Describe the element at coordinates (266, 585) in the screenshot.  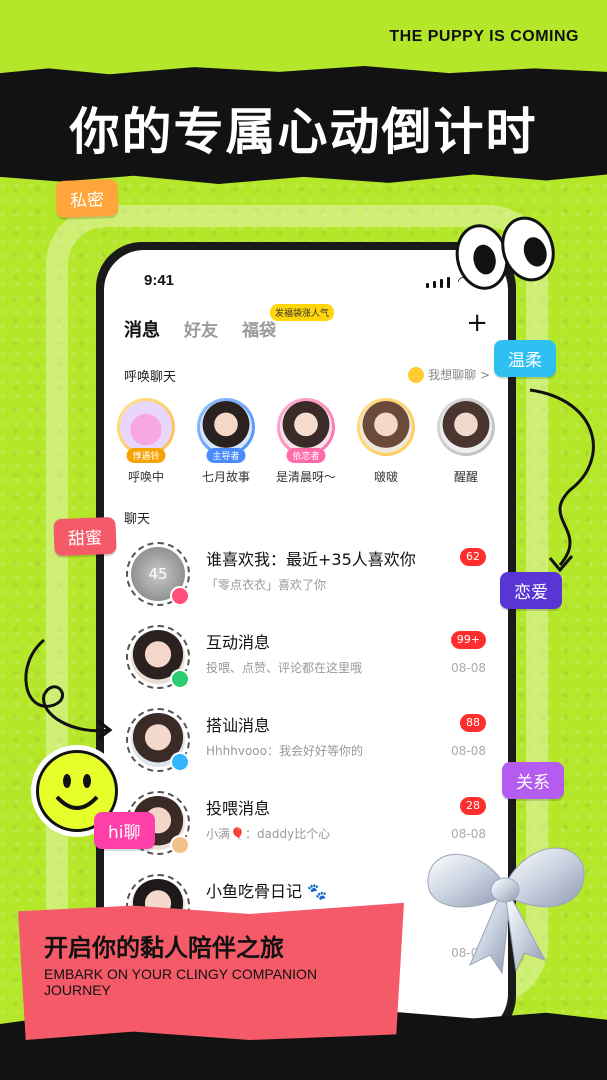
I see `chat-preview: 「零点衣衣」喜欢了你` at that location.